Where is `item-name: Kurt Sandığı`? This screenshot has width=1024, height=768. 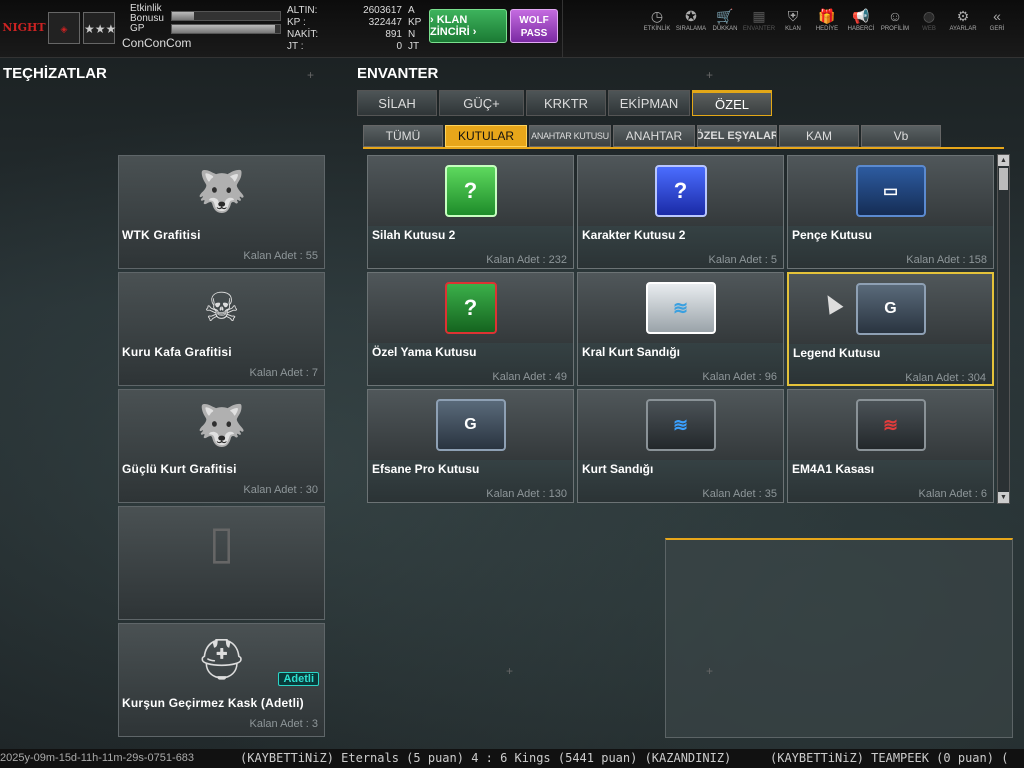 item-name: Kurt Sandığı is located at coordinates (618, 469).